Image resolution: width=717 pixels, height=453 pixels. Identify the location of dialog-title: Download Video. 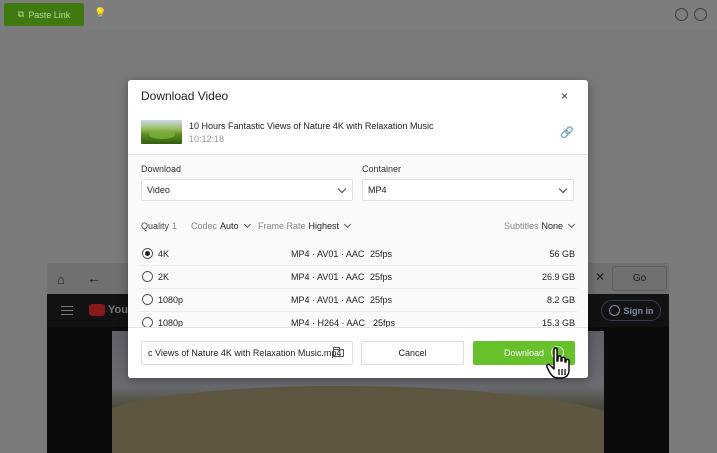
(185, 96).